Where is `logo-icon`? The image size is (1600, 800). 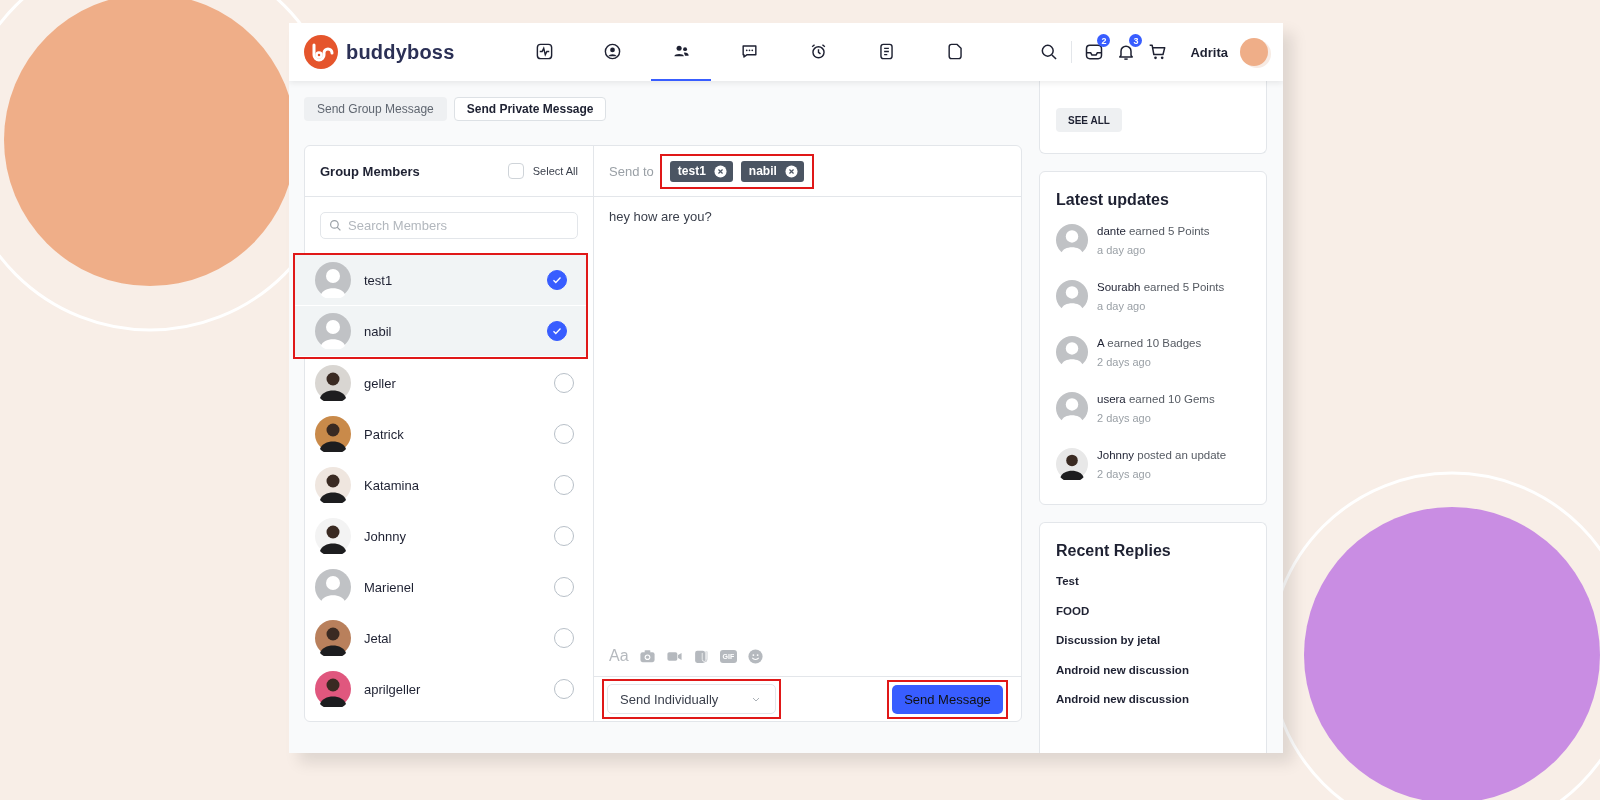
logo-icon is located at coordinates (321, 52).